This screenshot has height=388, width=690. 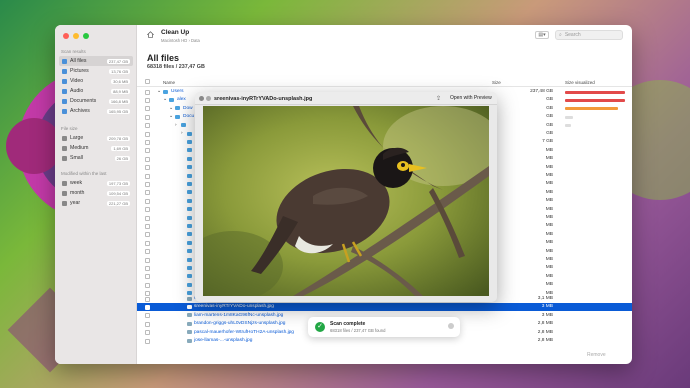 I want to click on breadcrumb: Macintosh HD › Data, so click(x=180, y=40).